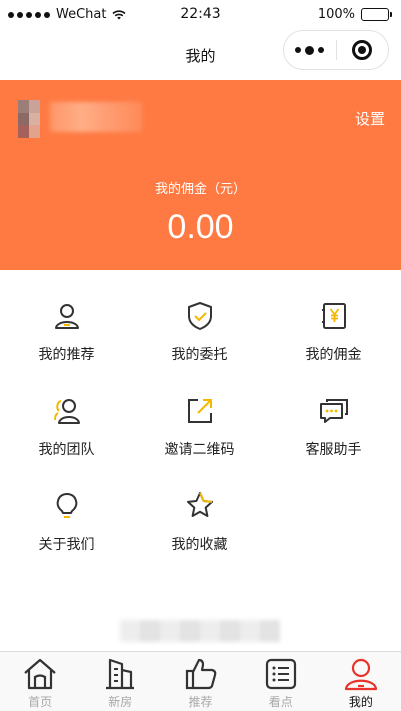 Image resolution: width=401 pixels, height=711 pixels. I want to click on menu-item-about-us: 关于我们, so click(66, 527).